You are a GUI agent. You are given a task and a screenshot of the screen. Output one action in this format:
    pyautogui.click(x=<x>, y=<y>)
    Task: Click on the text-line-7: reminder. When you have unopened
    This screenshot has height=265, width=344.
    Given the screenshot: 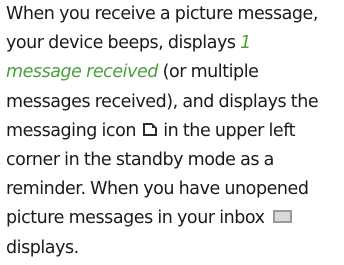 What is the action you would take?
    pyautogui.click(x=173, y=189)
    